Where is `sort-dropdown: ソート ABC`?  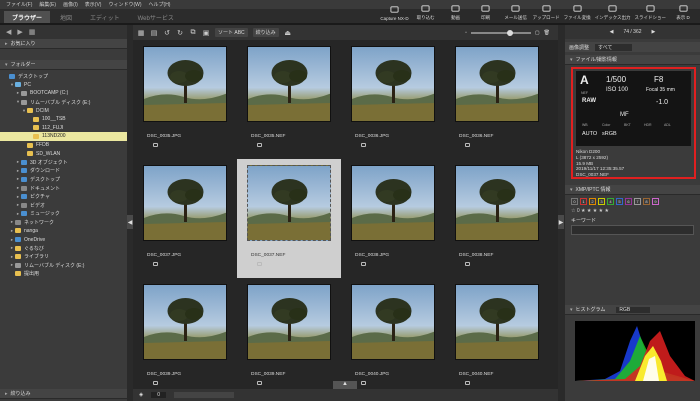
sort-dropdown: ソート ABC is located at coordinates (231, 32).